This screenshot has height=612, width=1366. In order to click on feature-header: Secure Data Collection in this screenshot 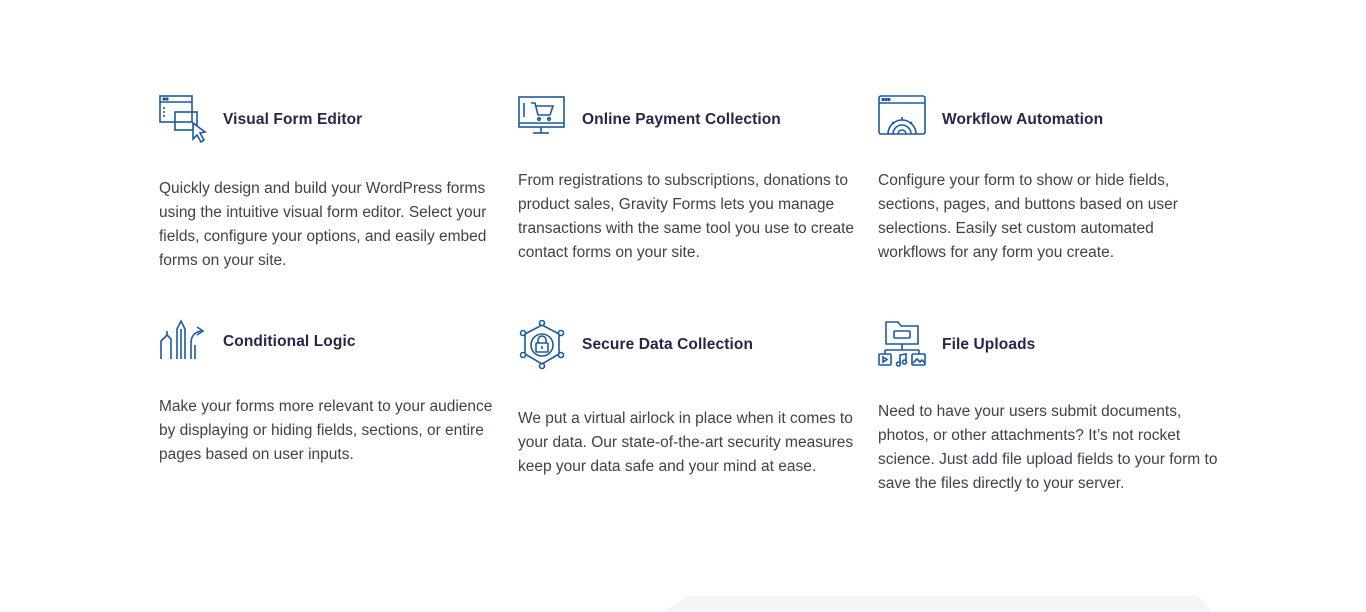, I will do `click(690, 345)`.